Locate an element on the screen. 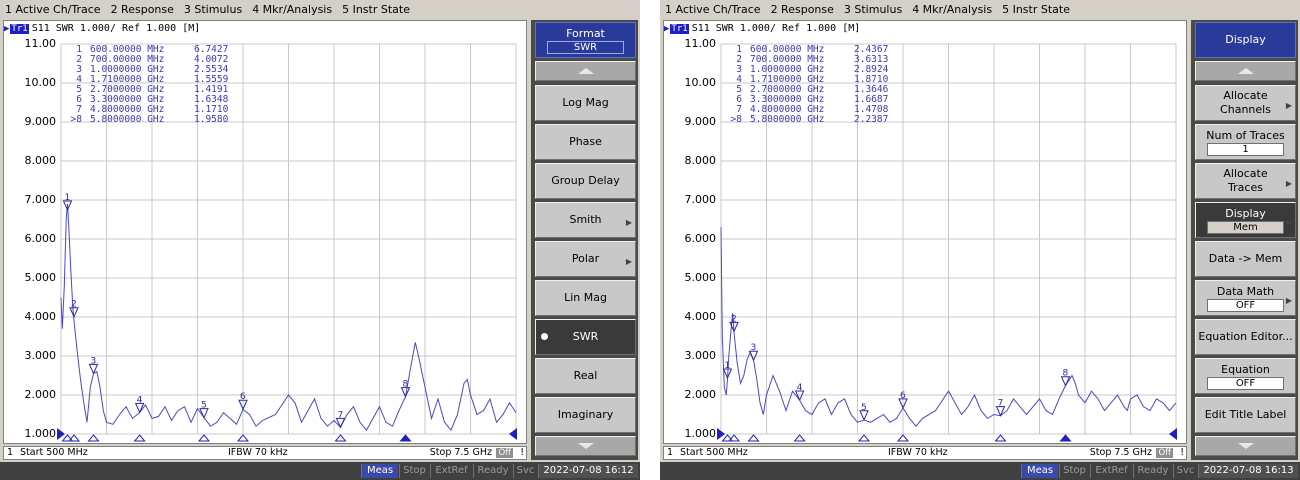 This screenshot has height=480, width=1300. marker-value: 1.9580 is located at coordinates (211, 119).